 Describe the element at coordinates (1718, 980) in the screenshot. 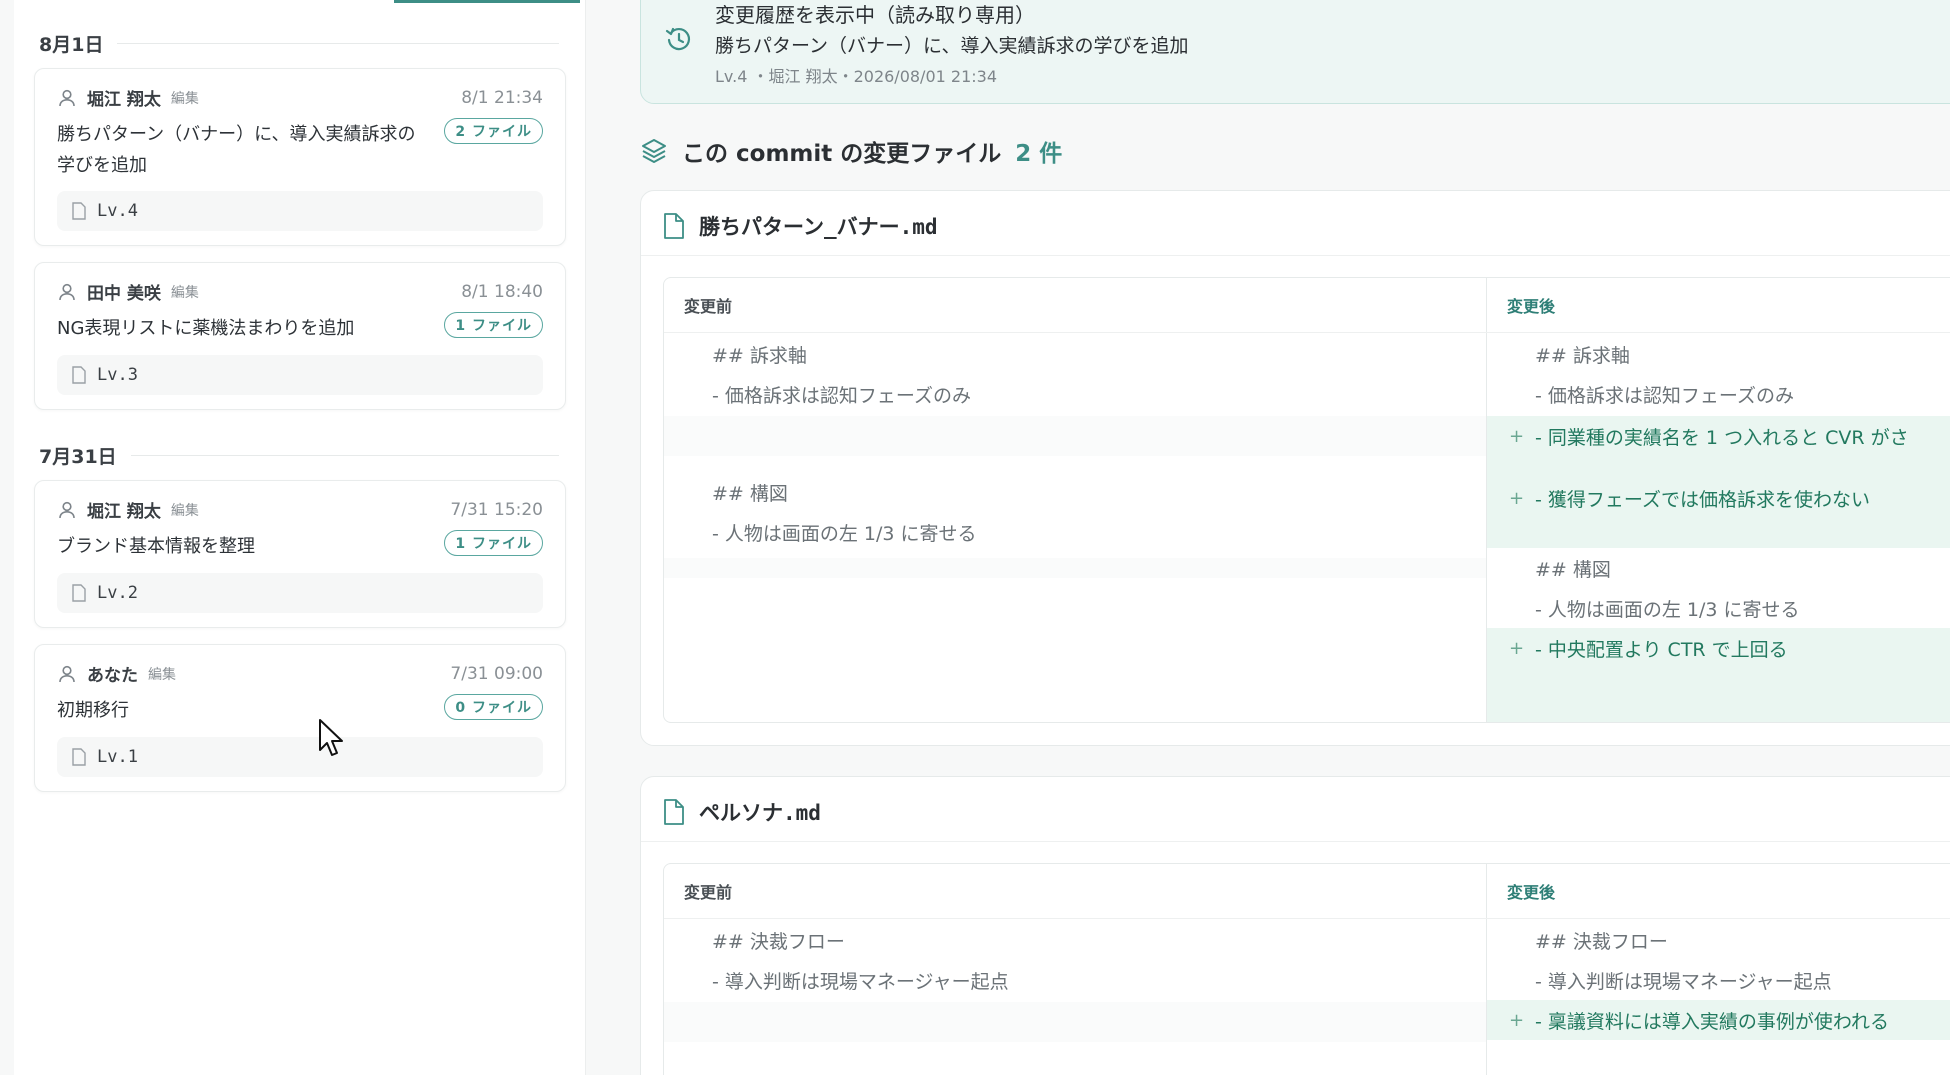

I see `diff-line-after: - 導入判断は現場マネージャー起点` at that location.